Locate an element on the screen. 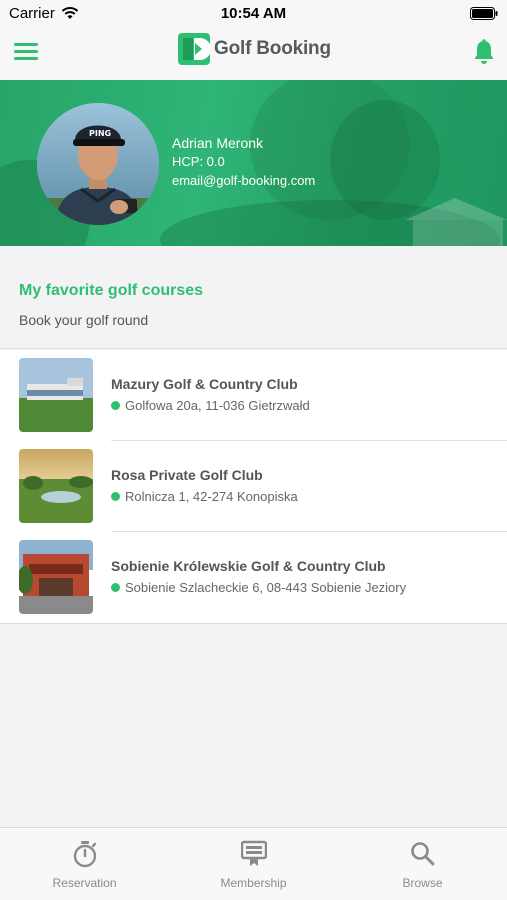 This screenshot has width=507, height=900. hamburger-menu-icon is located at coordinates (26, 53).